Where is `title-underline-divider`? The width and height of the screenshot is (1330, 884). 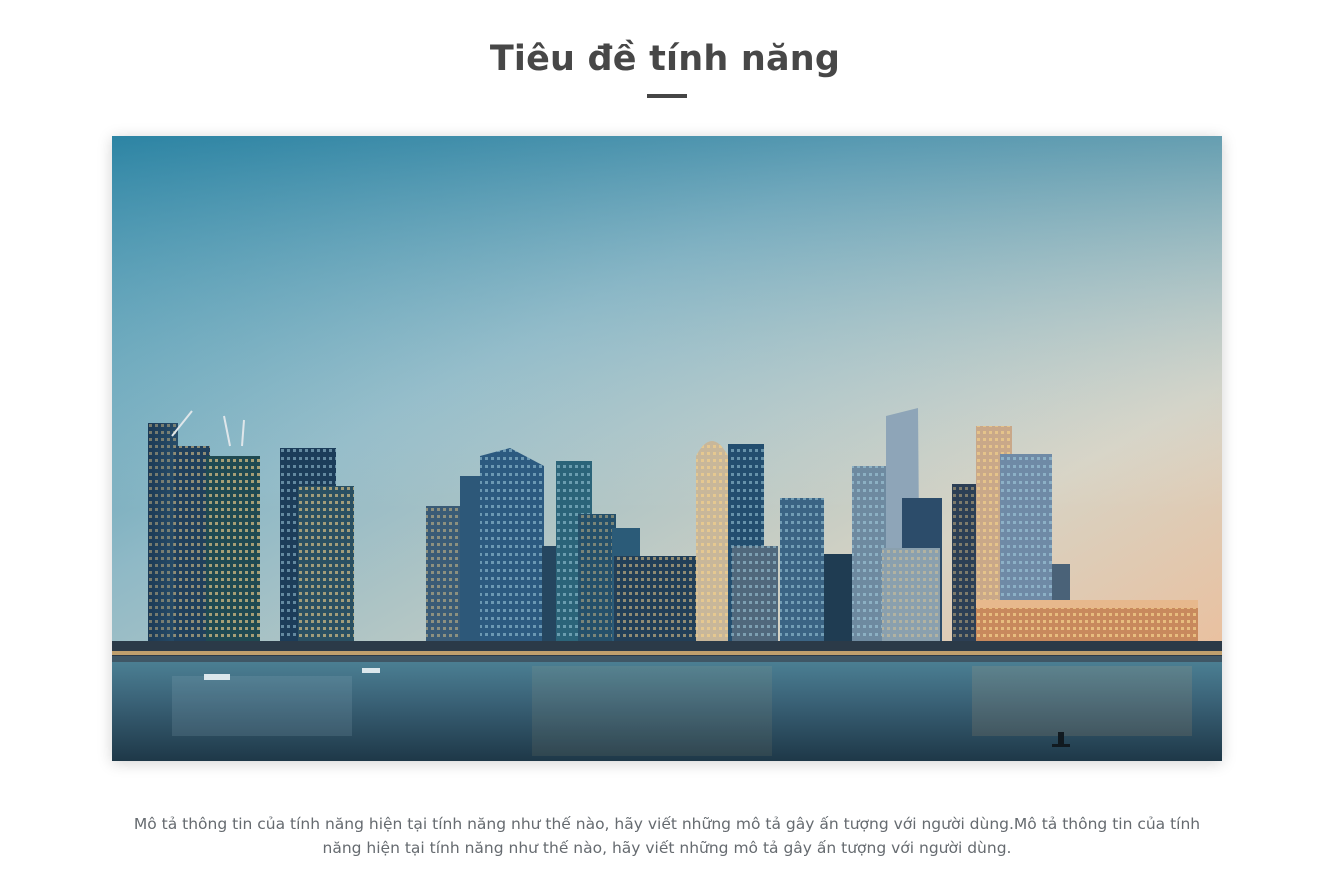 title-underline-divider is located at coordinates (667, 96).